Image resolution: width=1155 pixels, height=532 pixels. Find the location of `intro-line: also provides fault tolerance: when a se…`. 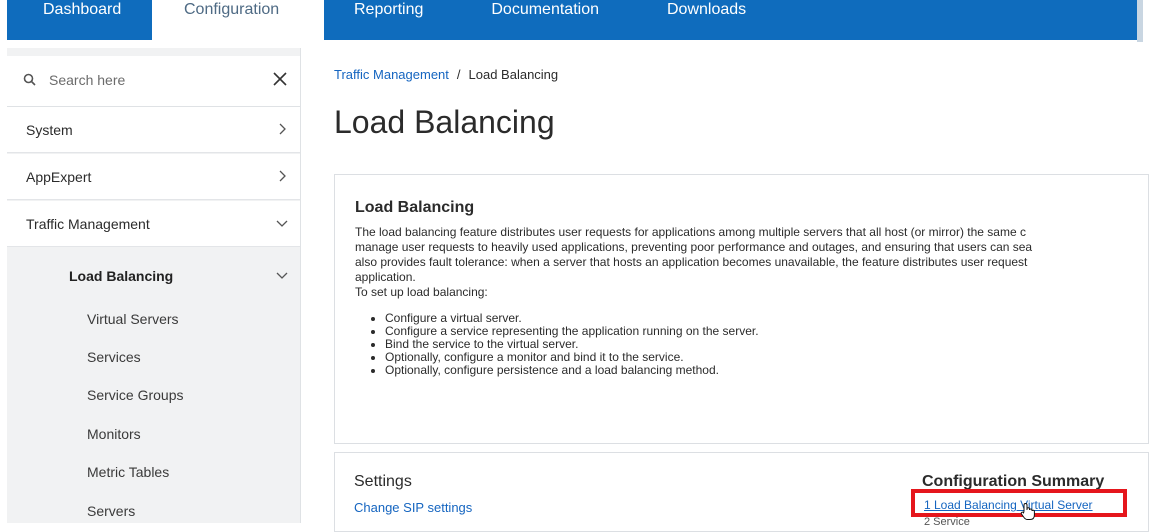

intro-line: also provides fault tolerance: when a se… is located at coordinates (691, 262).